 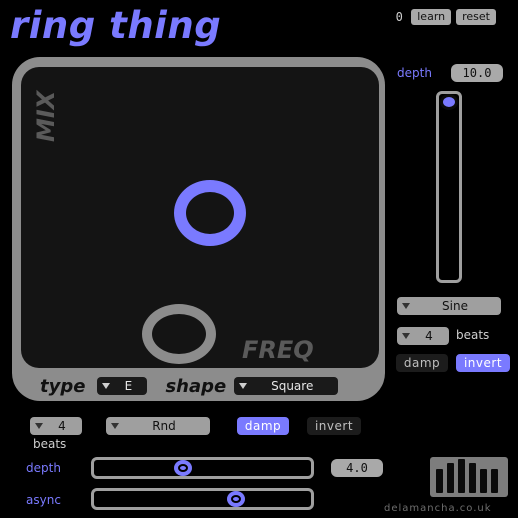 What do you see at coordinates (62, 426) in the screenshot?
I see `bottom-beats-value: 4` at bounding box center [62, 426].